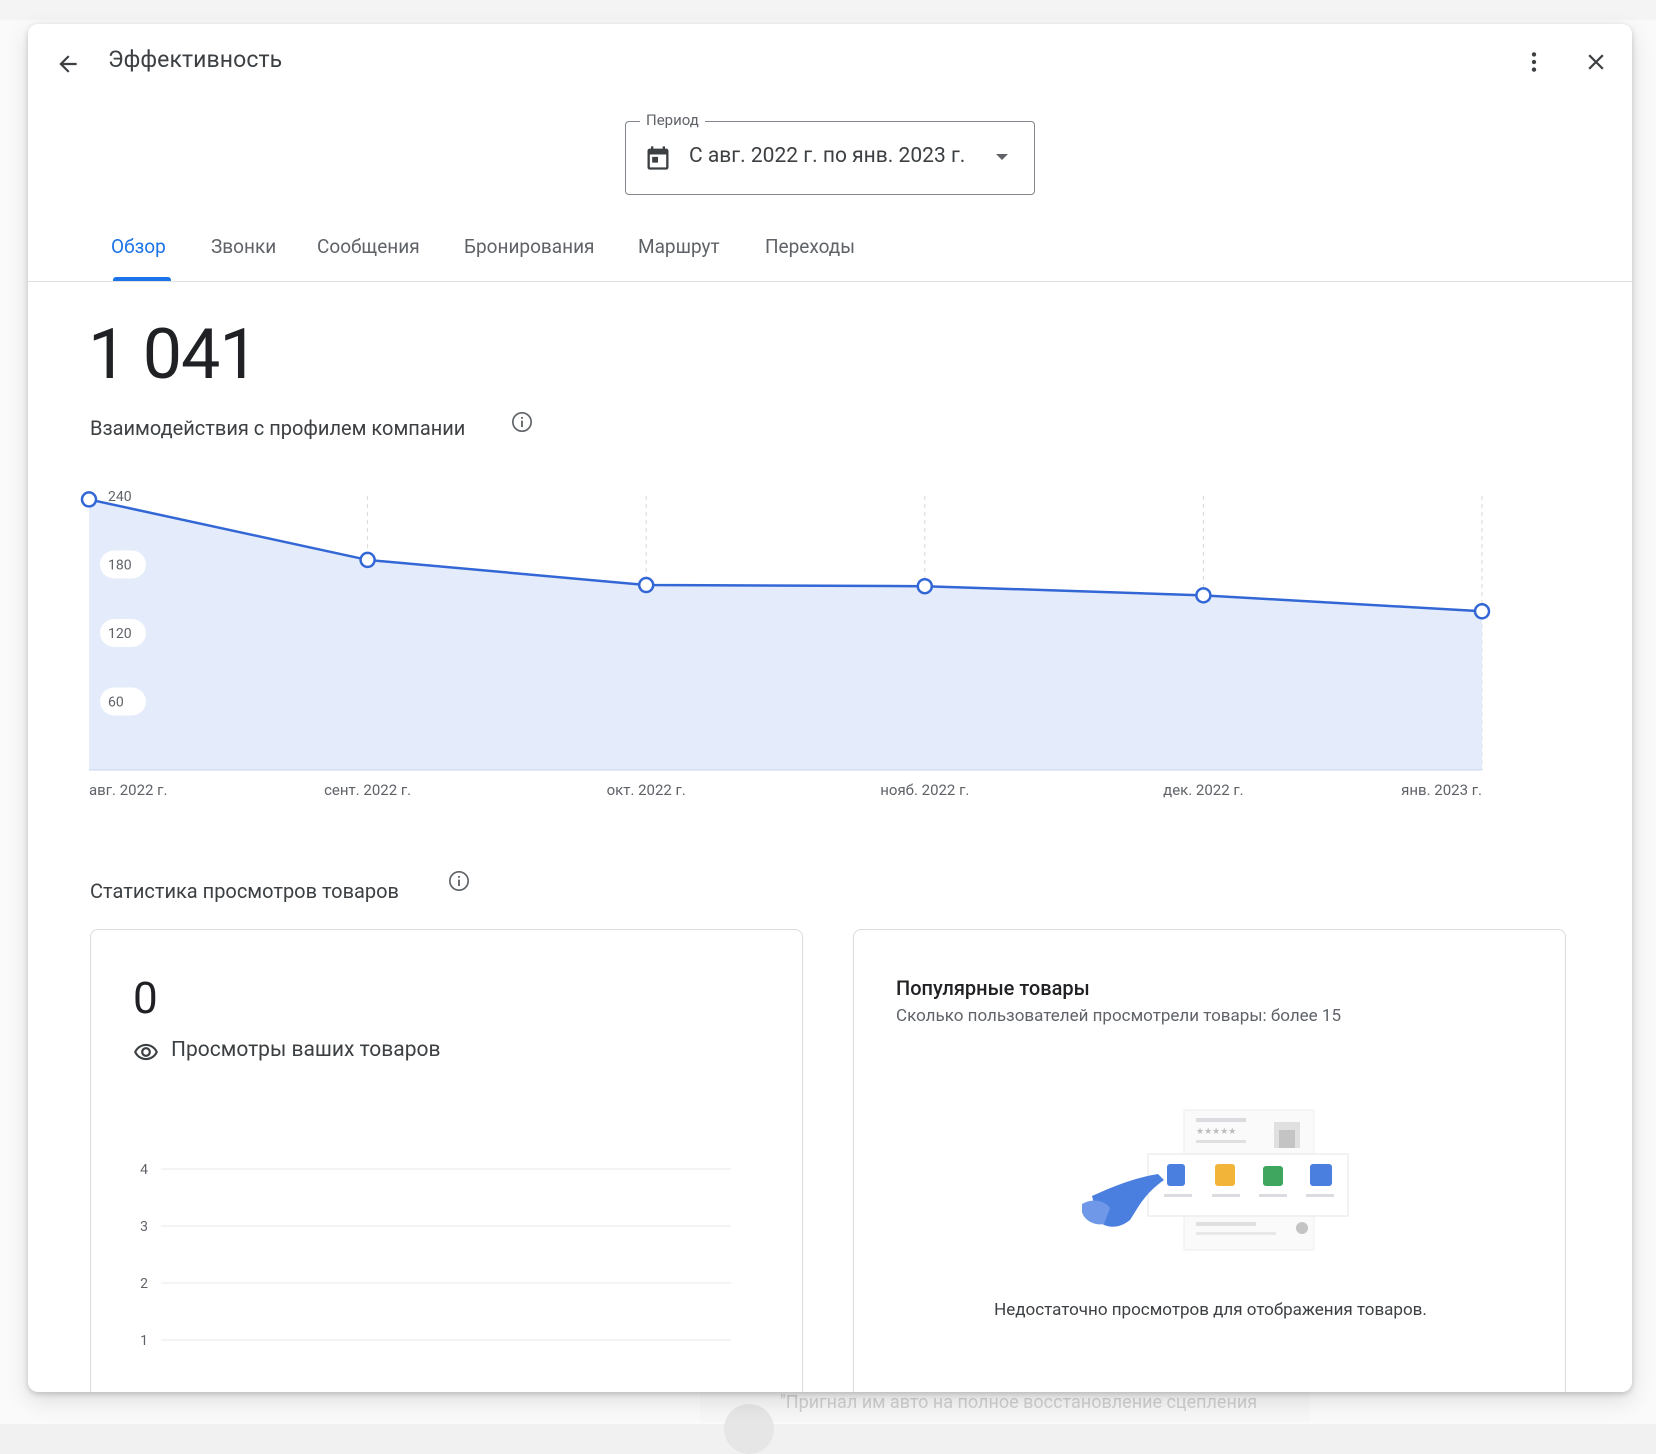 This screenshot has height=1454, width=1656. Describe the element at coordinates (993, 988) in the screenshot. I see `popular-products-title: Популярные товары` at that location.